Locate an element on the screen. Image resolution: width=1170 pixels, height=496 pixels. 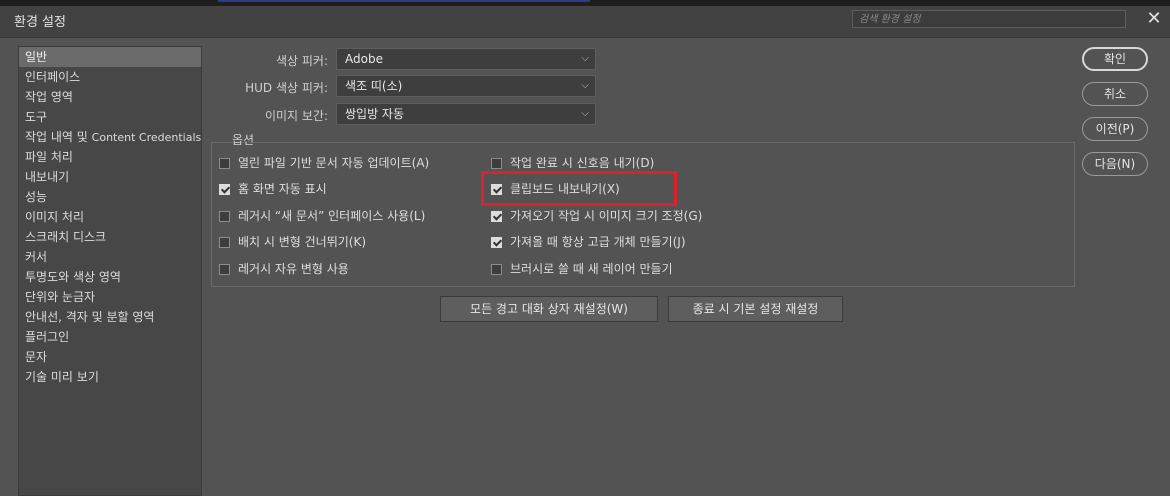
option-auto-update-docs: 열린 파일 기반 문서 자동 업데이트(A) is located at coordinates (324, 163).